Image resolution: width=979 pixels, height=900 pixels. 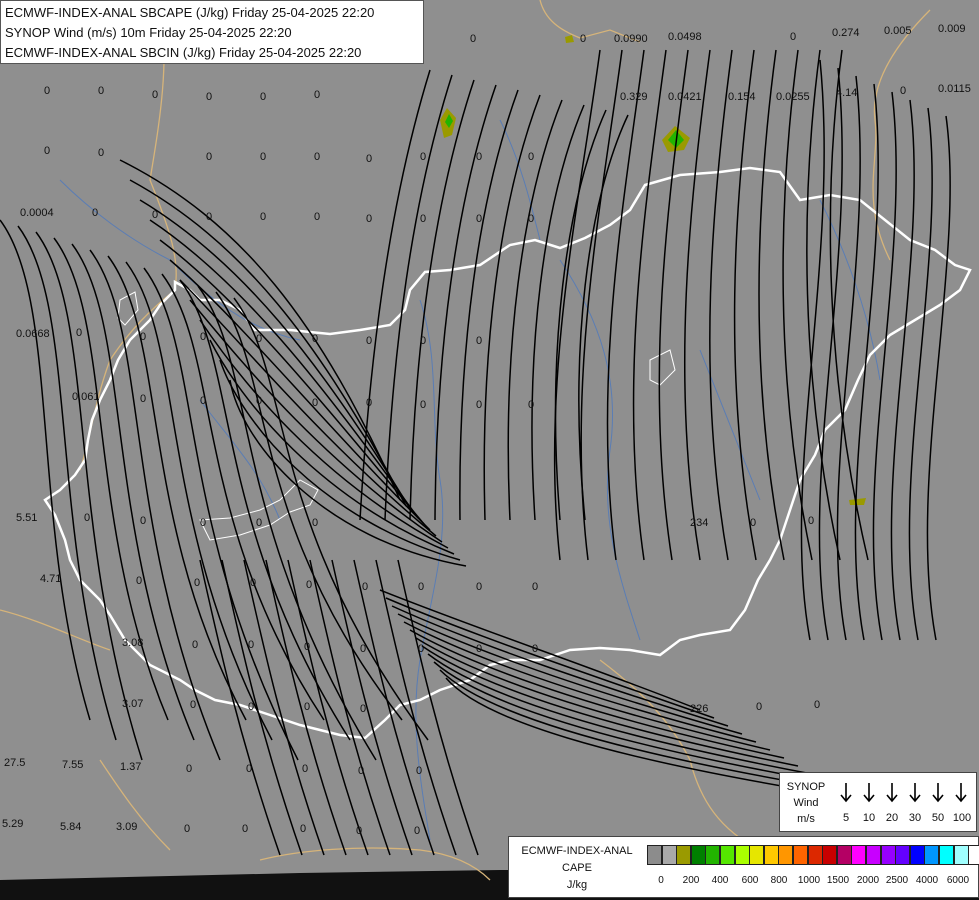 What do you see at coordinates (699, 709) in the screenshot?
I see `map-value-label: 226` at bounding box center [699, 709].